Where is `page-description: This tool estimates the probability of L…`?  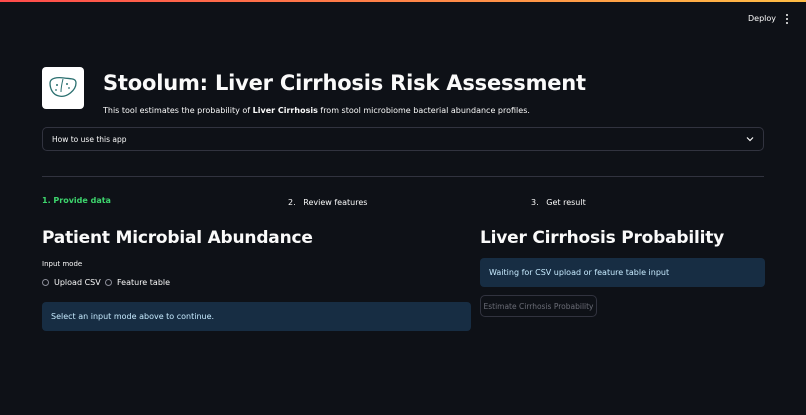
page-description: This tool estimates the probability of L… is located at coordinates (316, 110).